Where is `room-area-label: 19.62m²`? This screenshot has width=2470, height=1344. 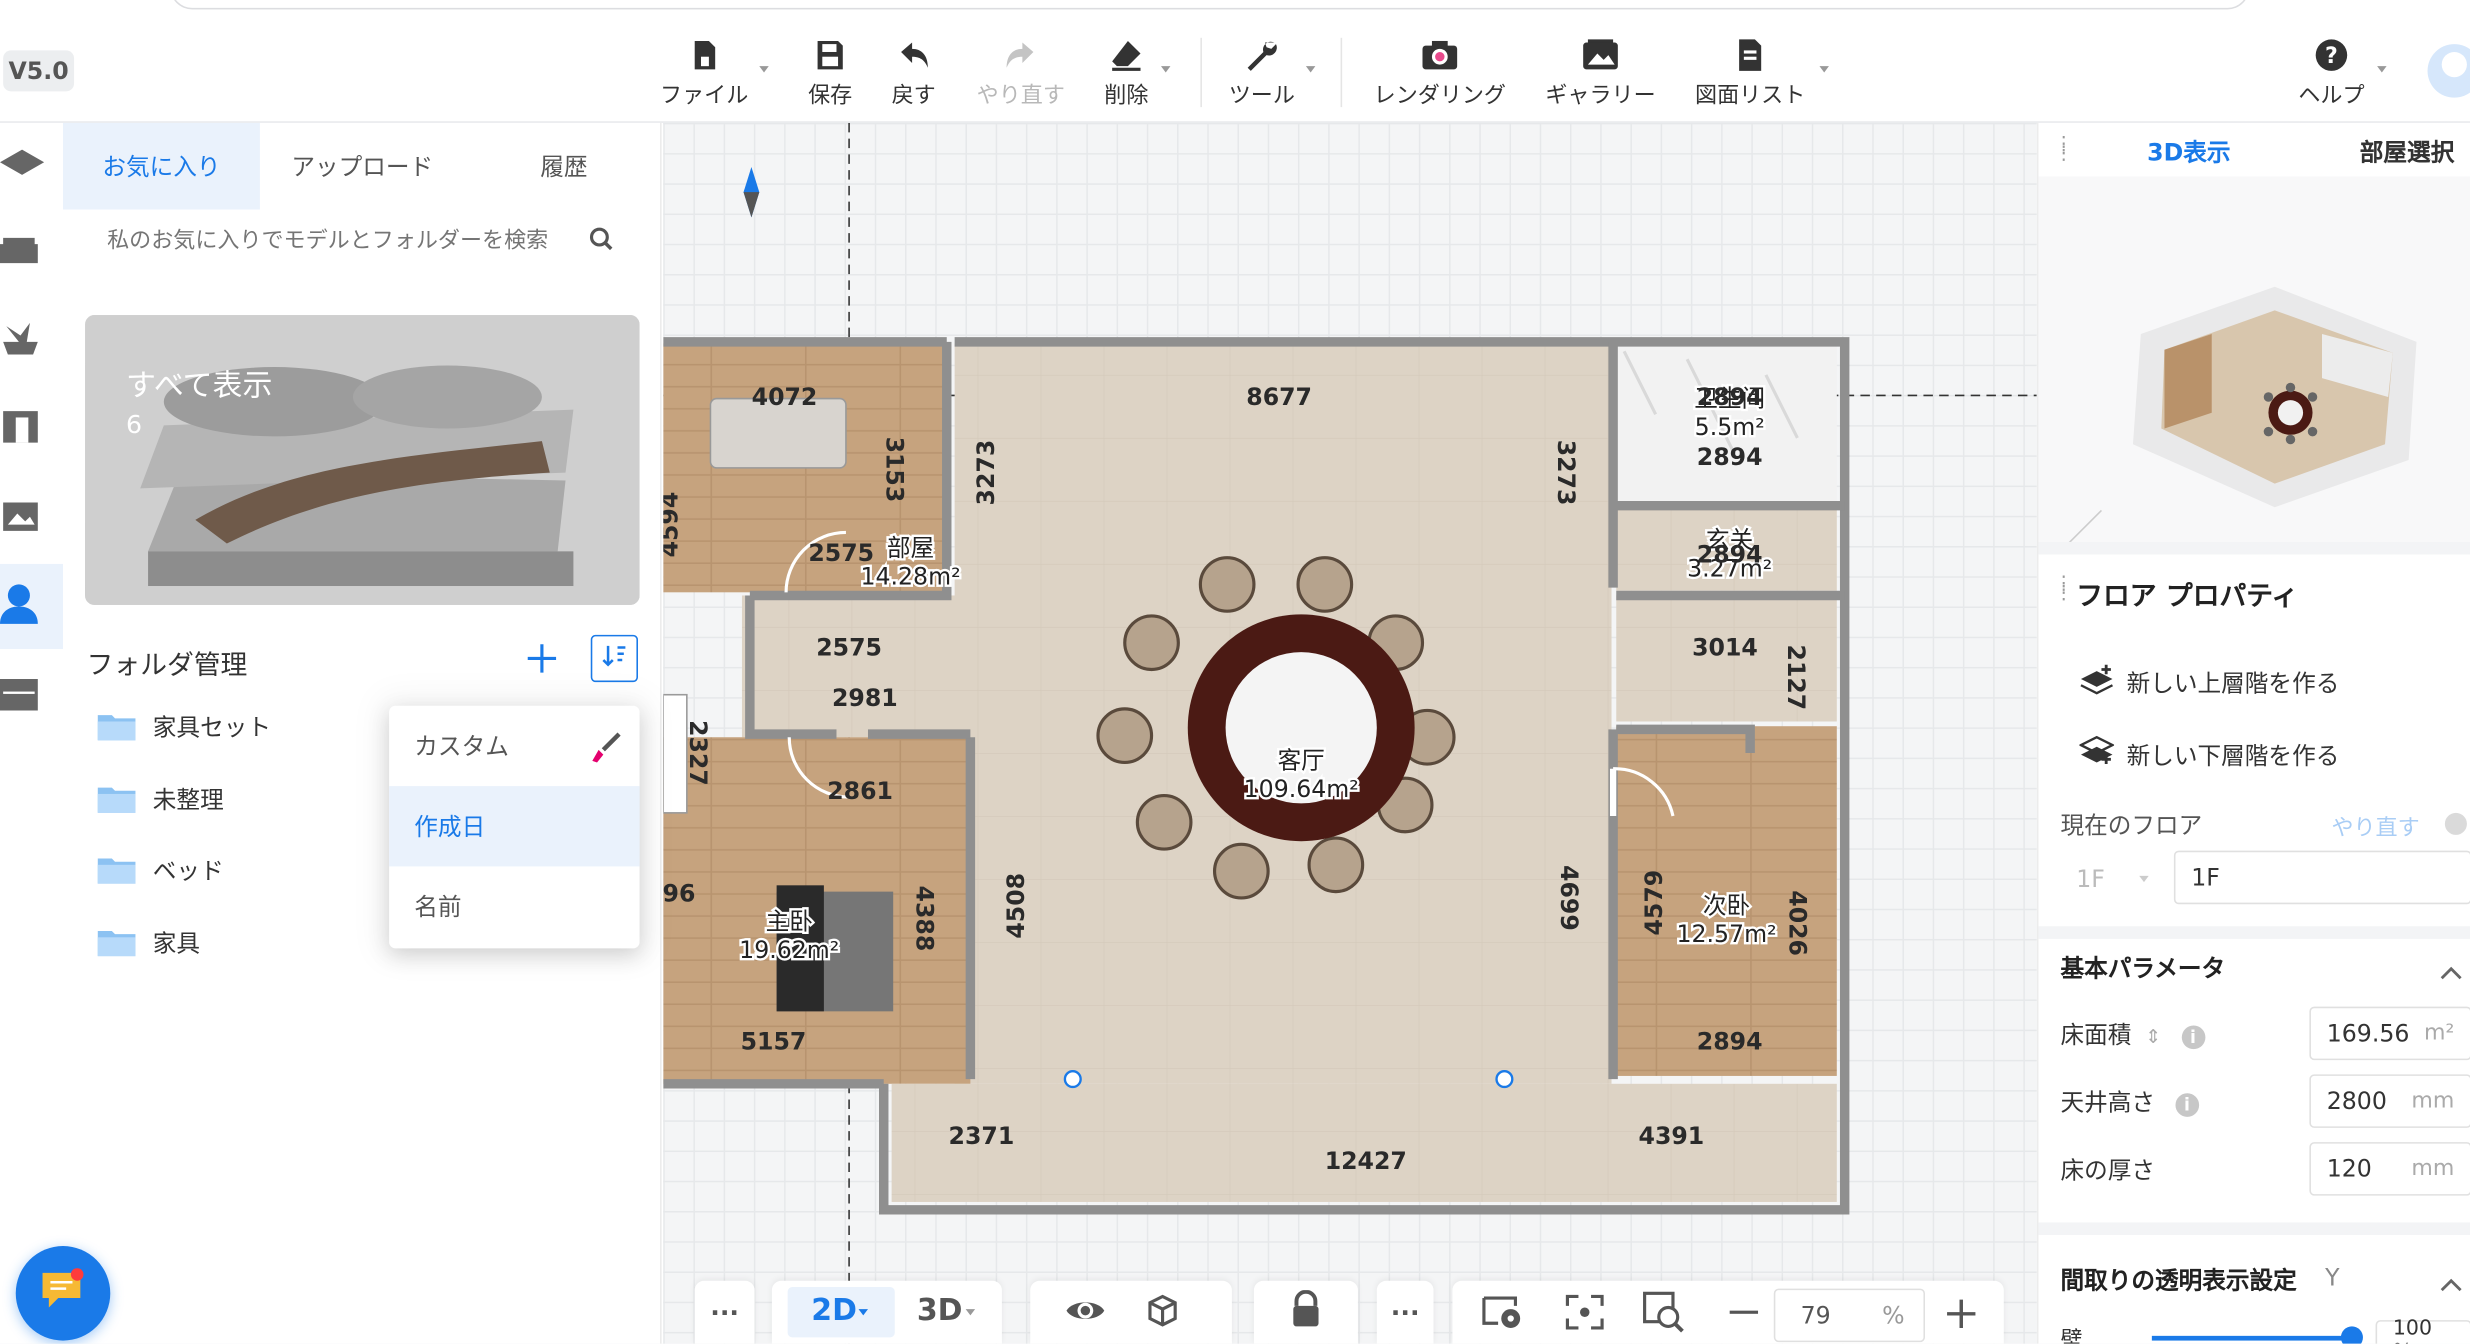 room-area-label: 19.62m² is located at coordinates (789, 950).